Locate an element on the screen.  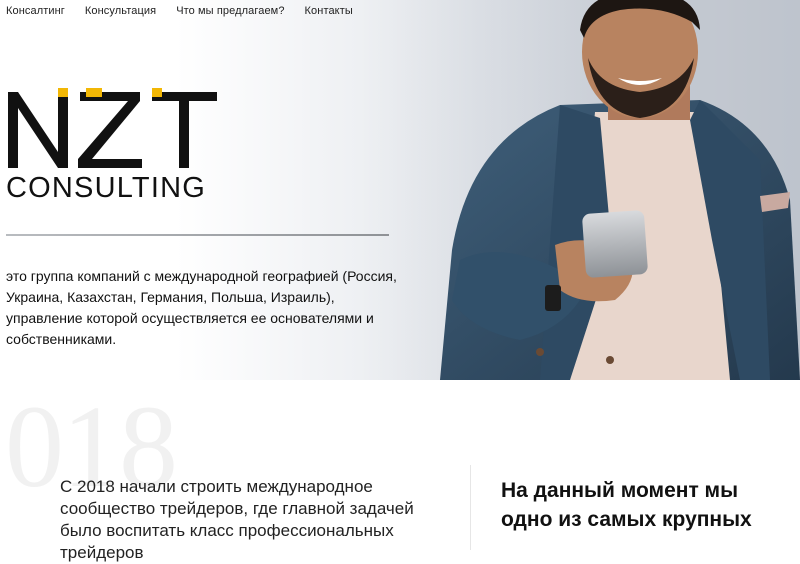
nav-link-what-we-offer: Что мы предлагаем? is located at coordinates (230, 11).